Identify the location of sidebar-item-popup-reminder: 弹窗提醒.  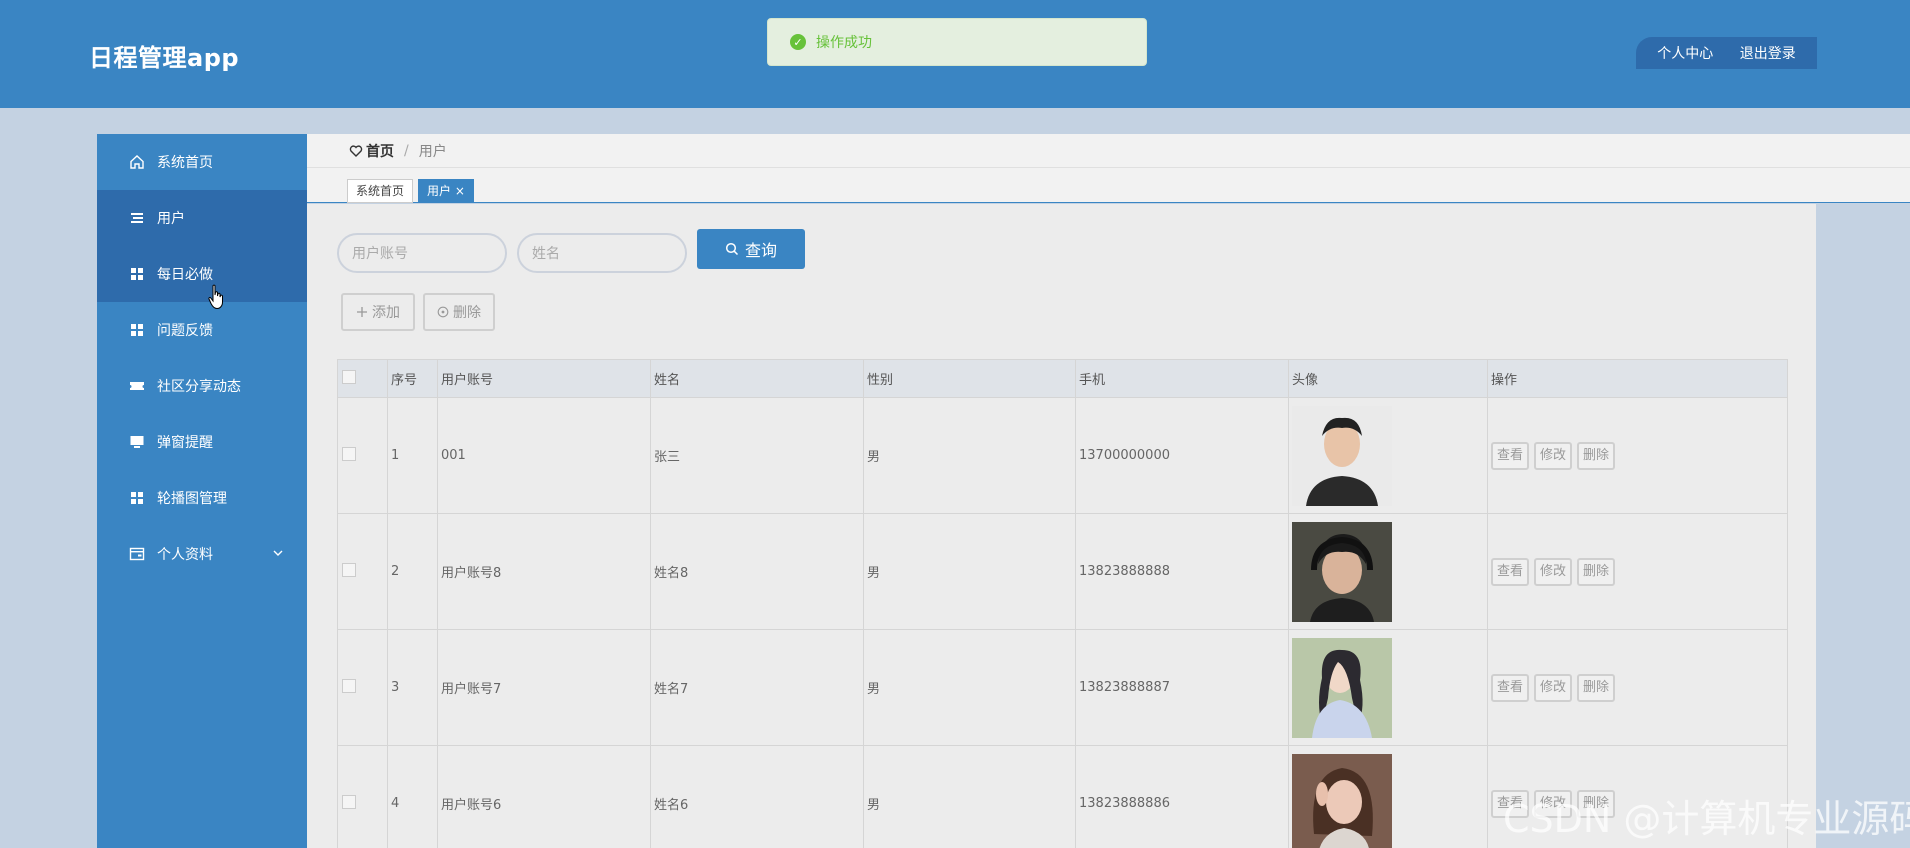
(202, 442).